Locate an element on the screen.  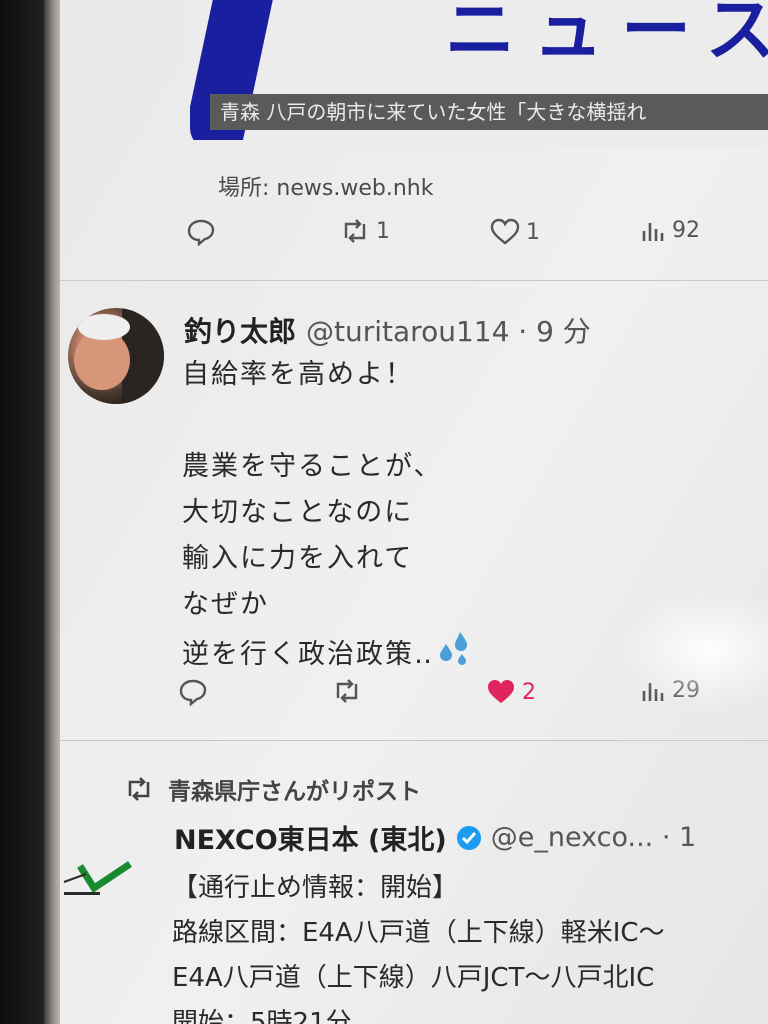
repost-button: 1 is located at coordinates (365, 231).